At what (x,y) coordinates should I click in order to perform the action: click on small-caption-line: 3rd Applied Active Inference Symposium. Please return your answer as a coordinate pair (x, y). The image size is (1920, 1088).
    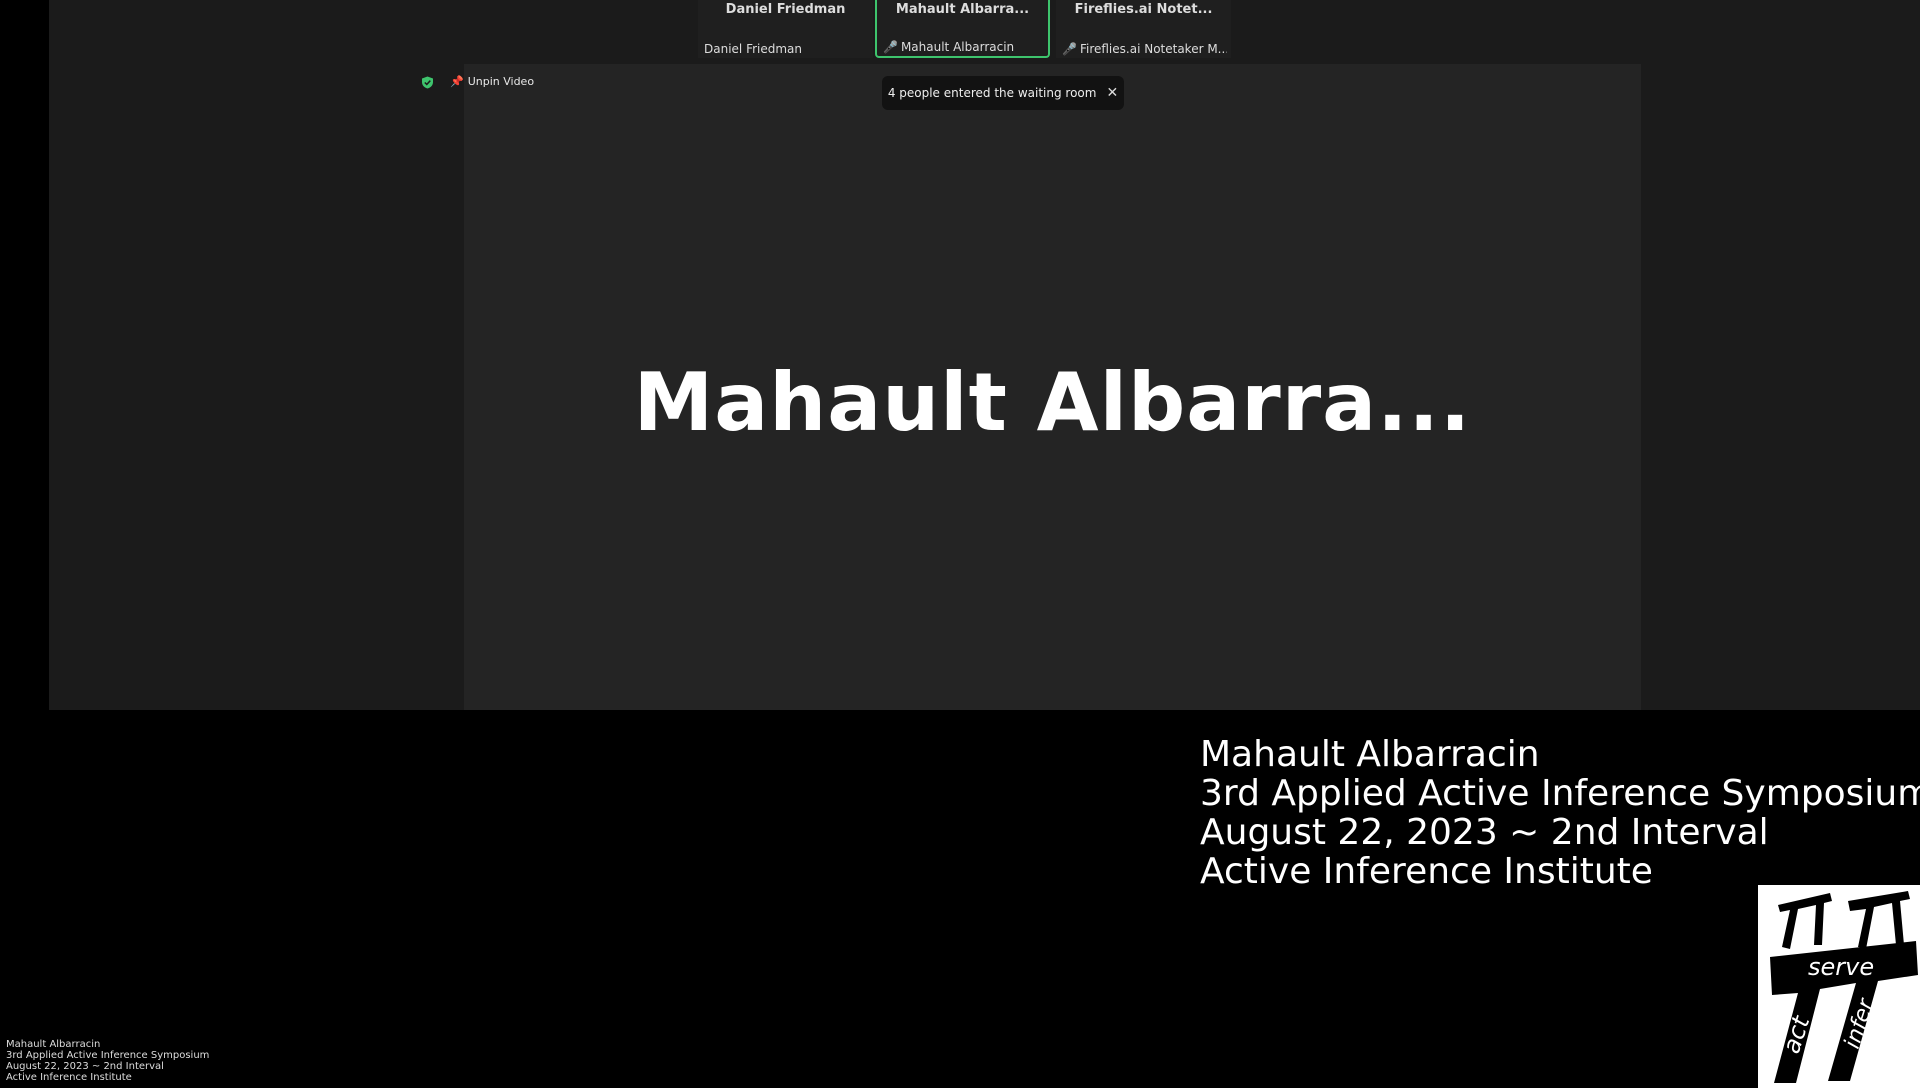
    Looking at the image, I should click on (108, 1055).